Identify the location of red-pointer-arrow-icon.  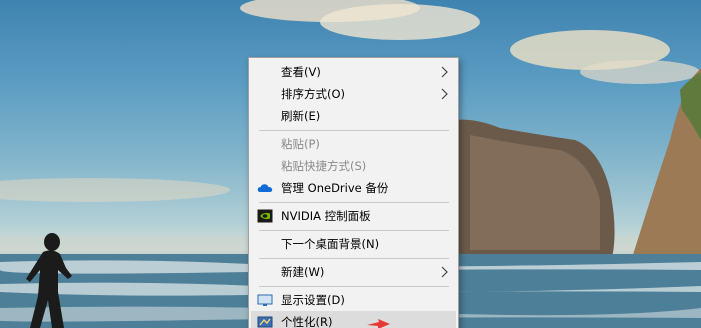
(378, 323).